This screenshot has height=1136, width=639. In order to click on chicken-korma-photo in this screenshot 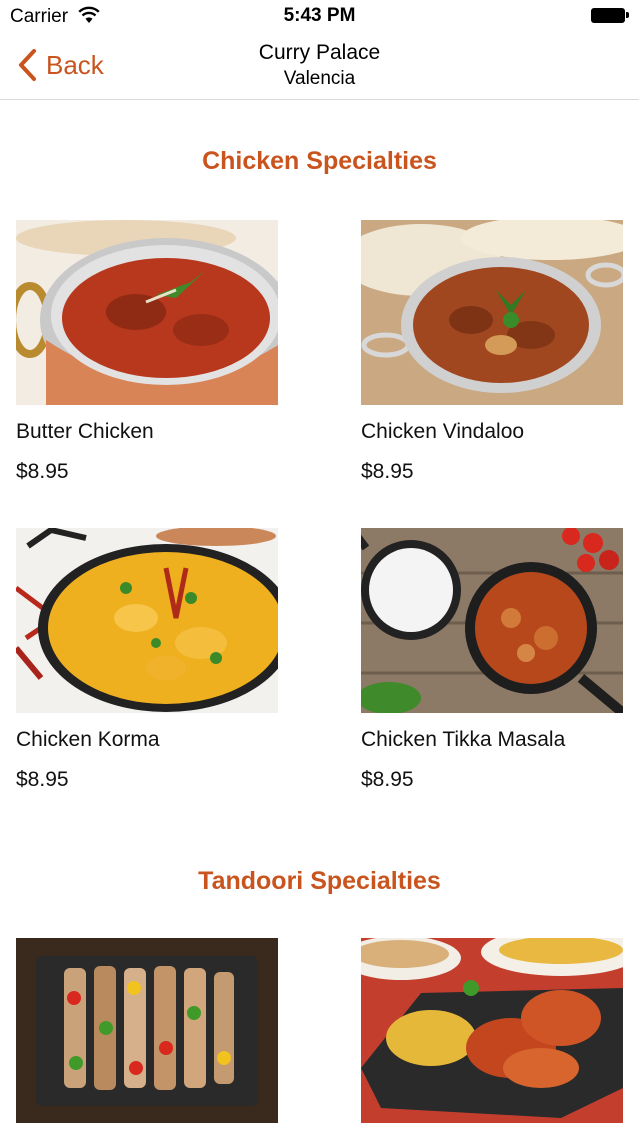, I will do `click(147, 620)`.